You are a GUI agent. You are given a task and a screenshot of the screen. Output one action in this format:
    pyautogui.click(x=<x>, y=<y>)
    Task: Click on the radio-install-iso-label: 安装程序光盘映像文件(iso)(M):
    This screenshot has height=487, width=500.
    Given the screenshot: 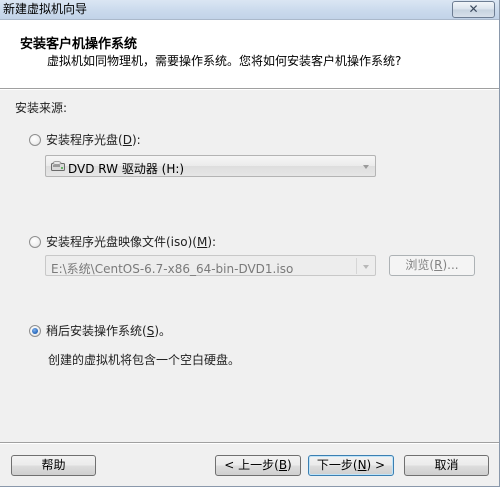 What is the action you would take?
    pyautogui.click(x=131, y=242)
    